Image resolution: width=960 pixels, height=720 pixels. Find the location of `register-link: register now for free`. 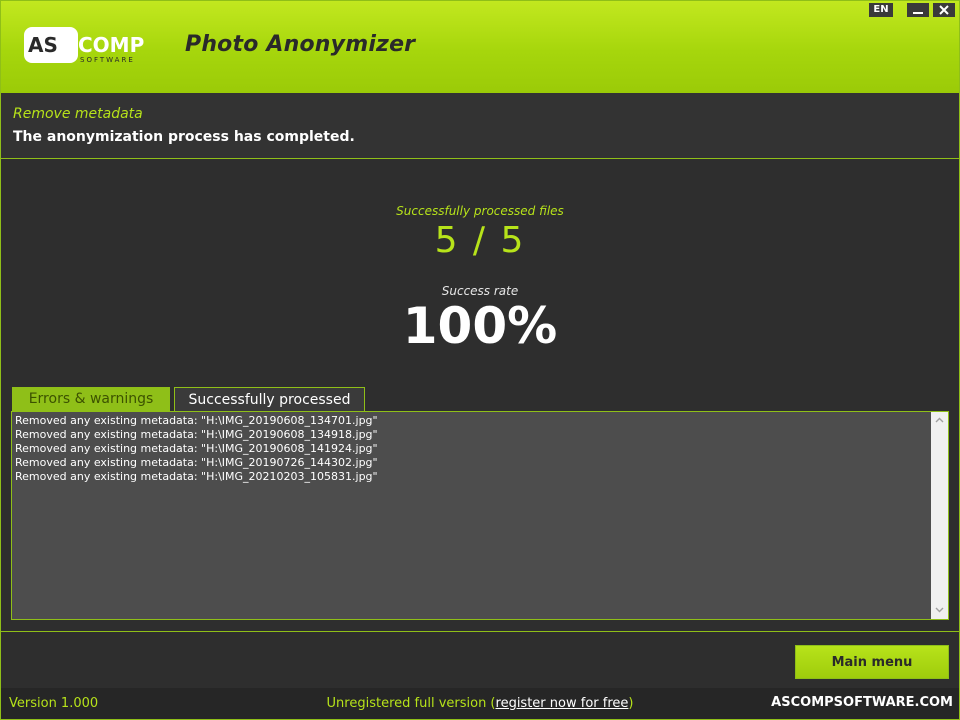

register-link: register now for free is located at coordinates (562, 703).